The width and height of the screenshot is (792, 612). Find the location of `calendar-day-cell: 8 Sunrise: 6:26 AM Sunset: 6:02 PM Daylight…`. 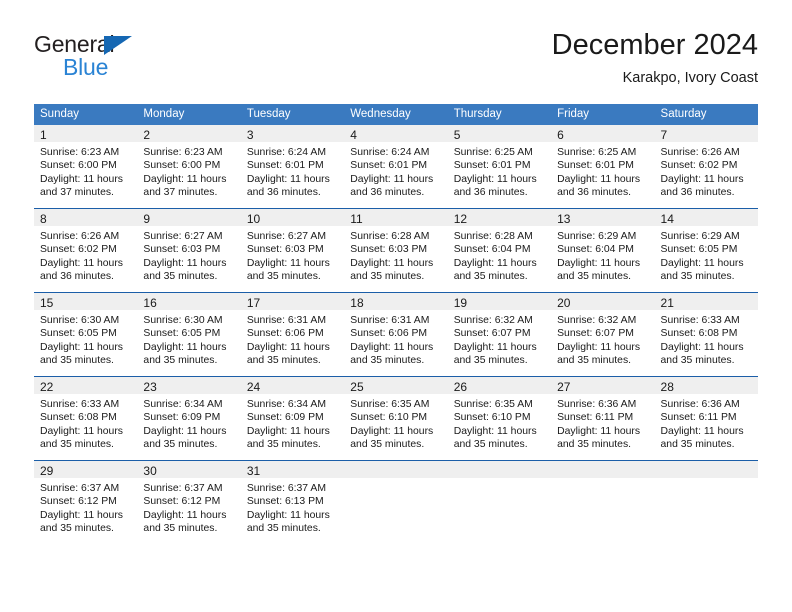

calendar-day-cell: 8 Sunrise: 6:26 AM Sunset: 6:02 PM Daylight… is located at coordinates (86, 250).